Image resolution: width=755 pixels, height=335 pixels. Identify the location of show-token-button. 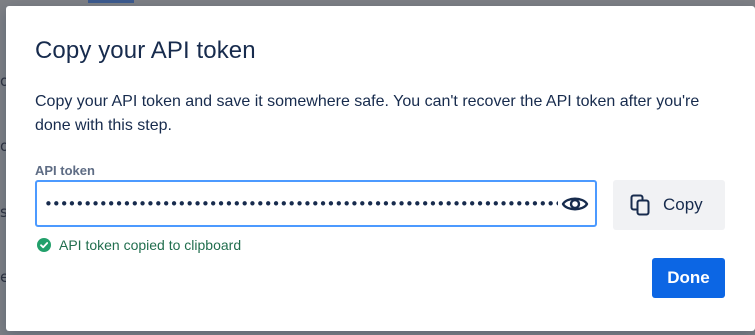
(575, 203).